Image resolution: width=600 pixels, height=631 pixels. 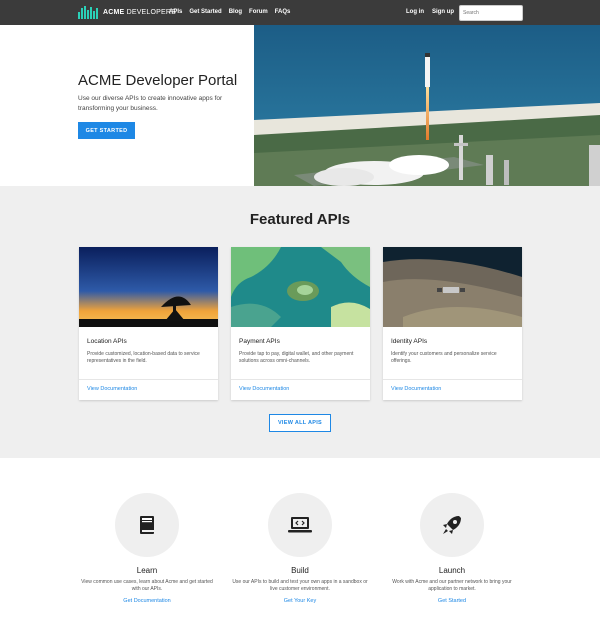 What do you see at coordinates (427, 105) in the screenshot?
I see `rocket-launch-image` at bounding box center [427, 105].